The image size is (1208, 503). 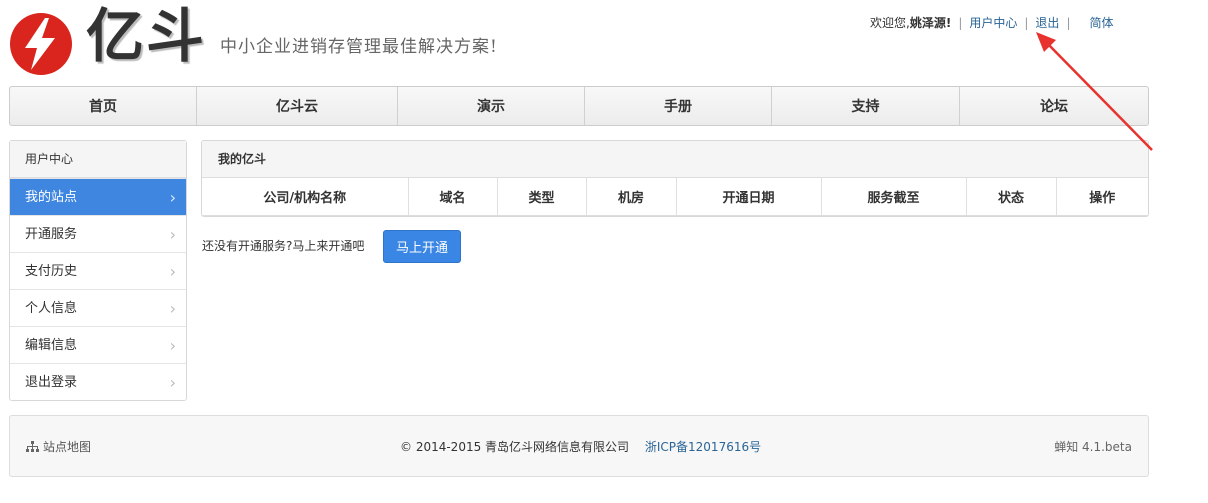 I want to click on sitemap-label: 站点地图, so click(x=67, y=447).